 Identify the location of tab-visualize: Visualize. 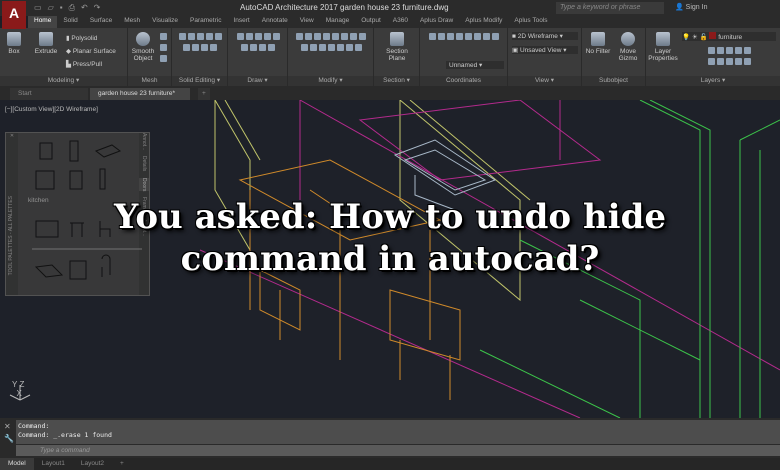
(165, 22).